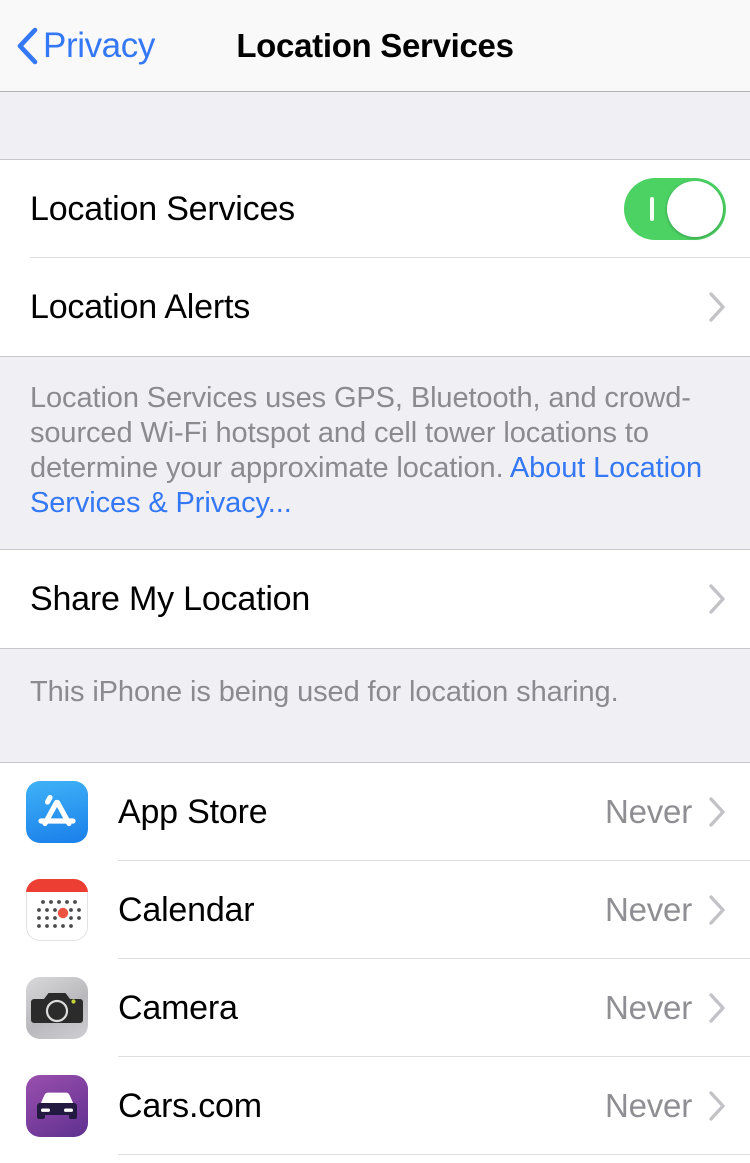 The width and height of the screenshot is (750, 1163). I want to click on row-location-services-toggle: Location Services, so click(375, 209).